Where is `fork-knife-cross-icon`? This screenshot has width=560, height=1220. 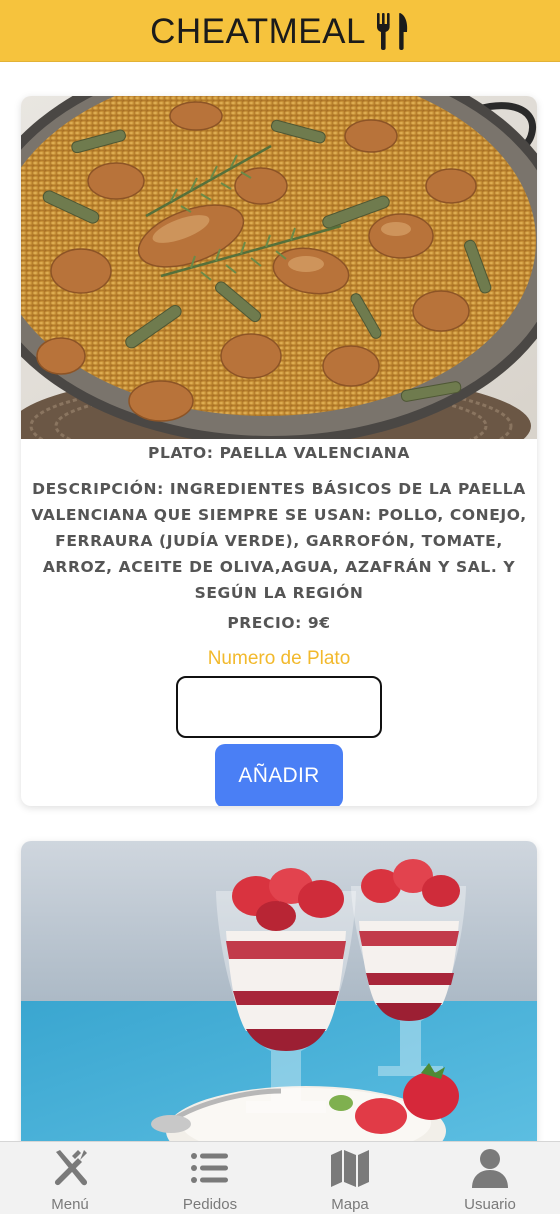
fork-knife-cross-icon is located at coordinates (71, 1168).